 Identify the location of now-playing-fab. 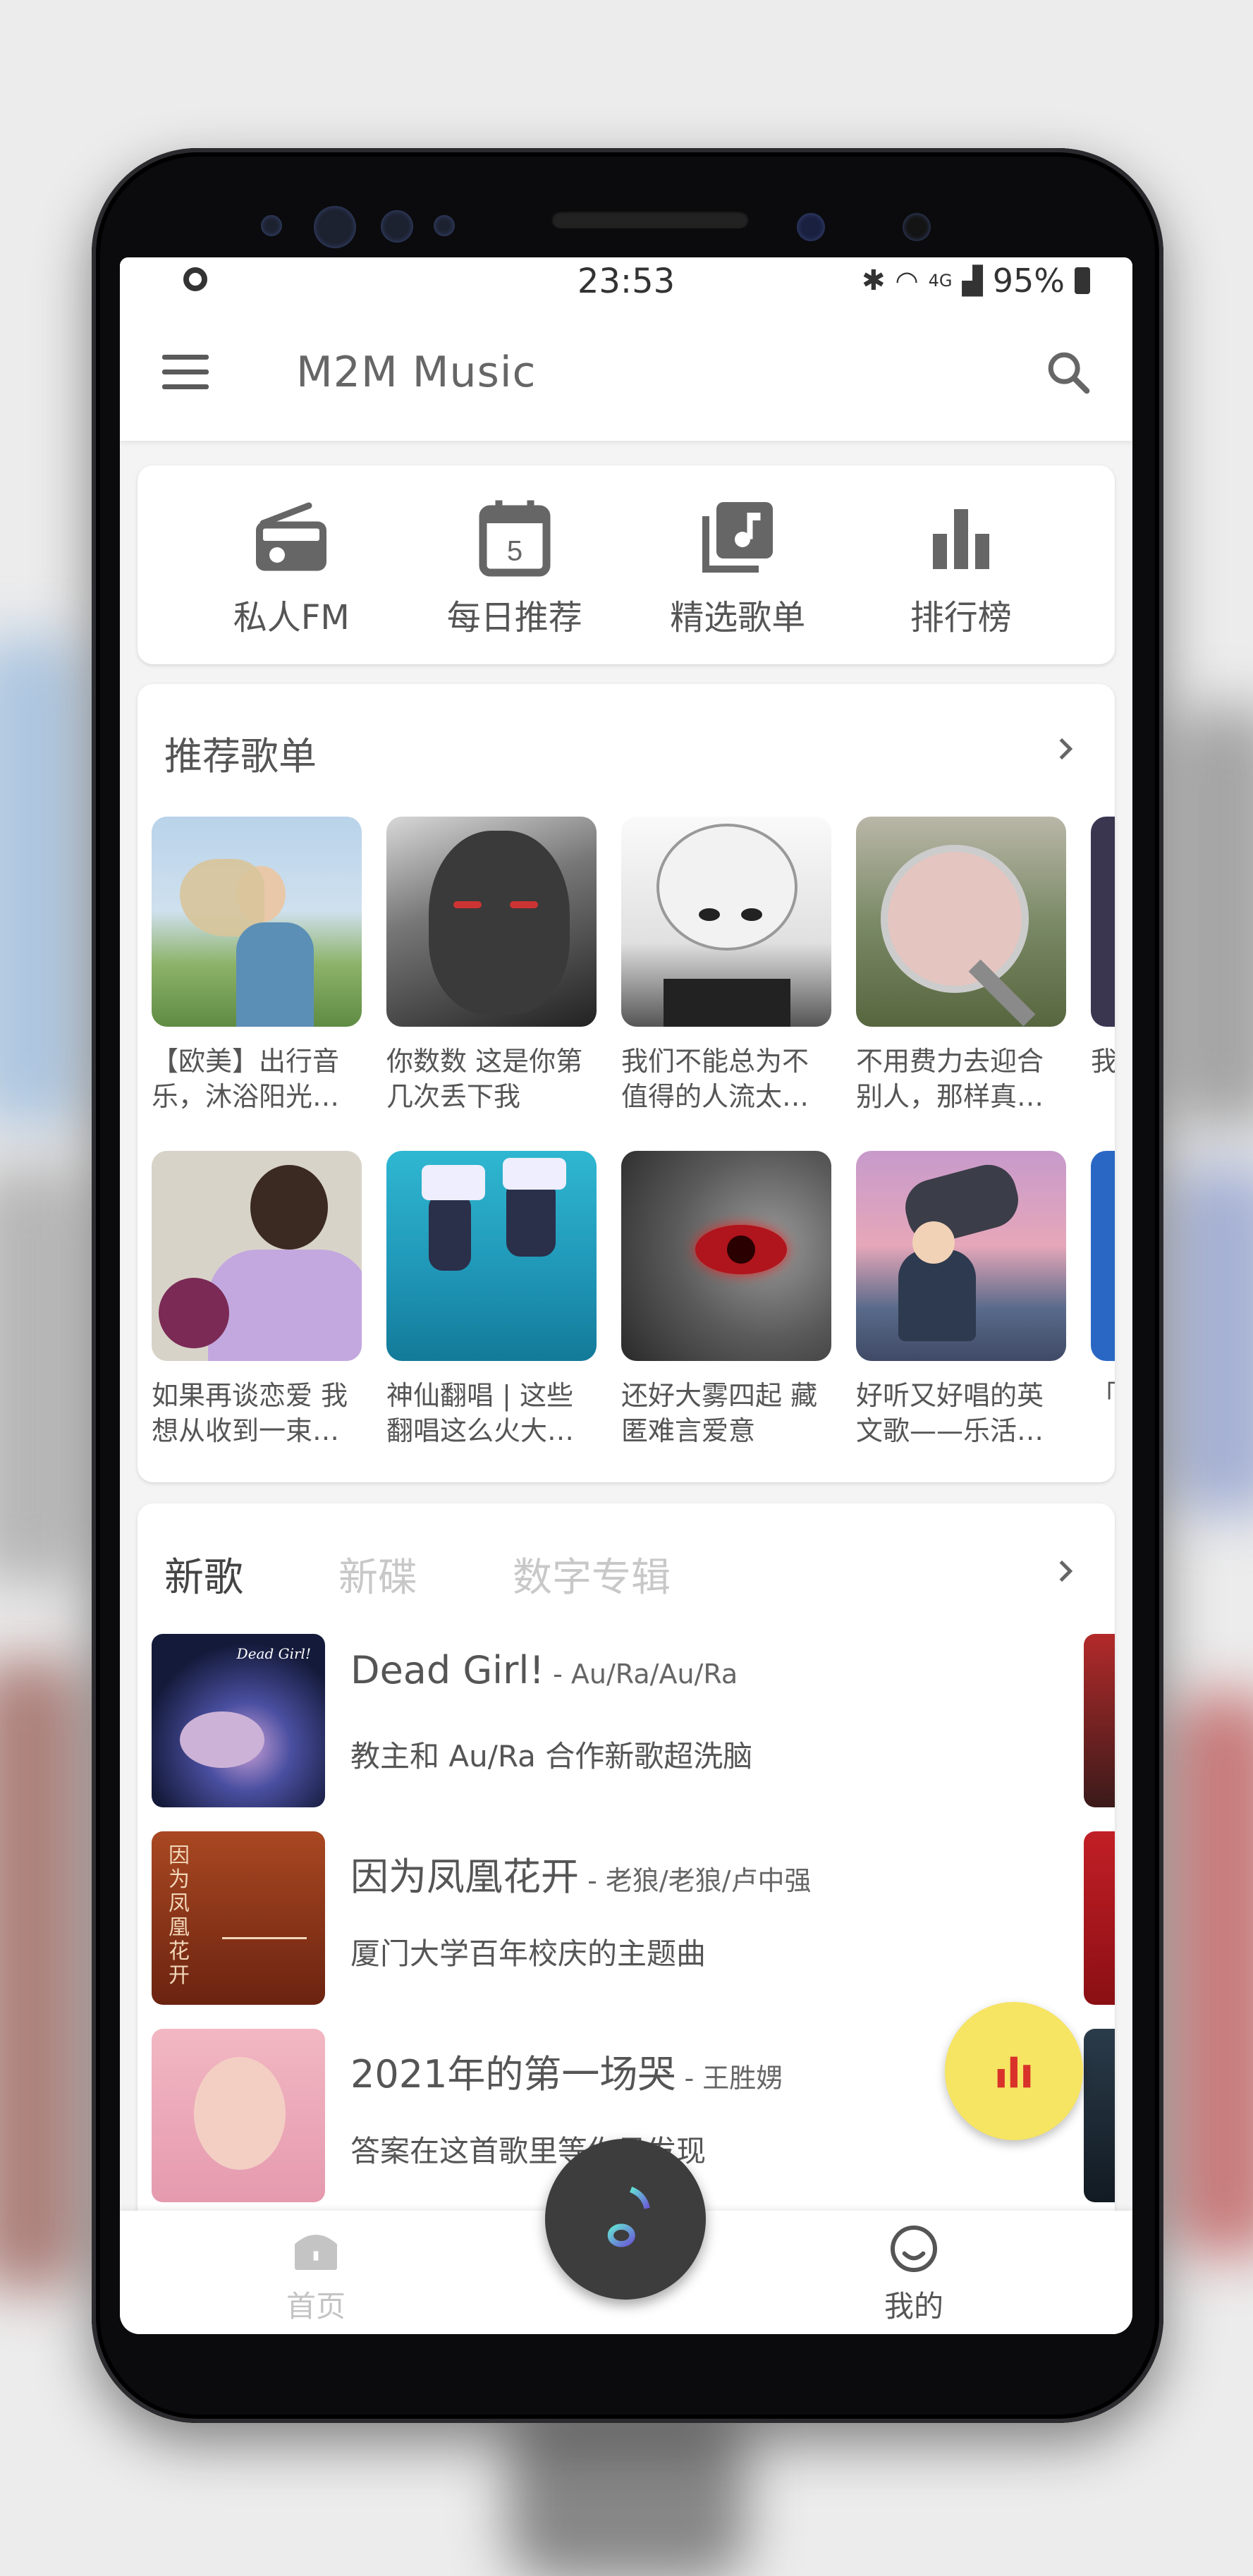
(1014, 2071).